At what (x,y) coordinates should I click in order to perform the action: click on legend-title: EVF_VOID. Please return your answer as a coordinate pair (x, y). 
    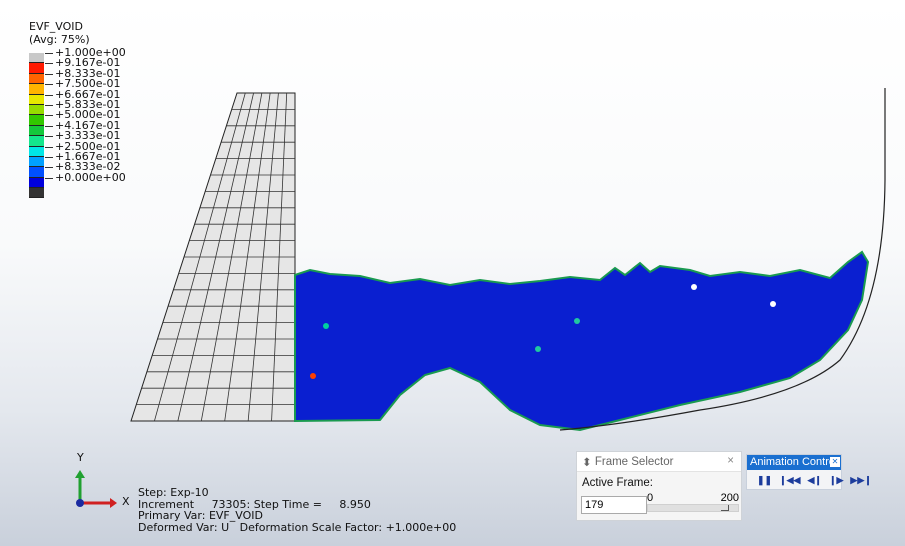
    Looking at the image, I should click on (56, 26).